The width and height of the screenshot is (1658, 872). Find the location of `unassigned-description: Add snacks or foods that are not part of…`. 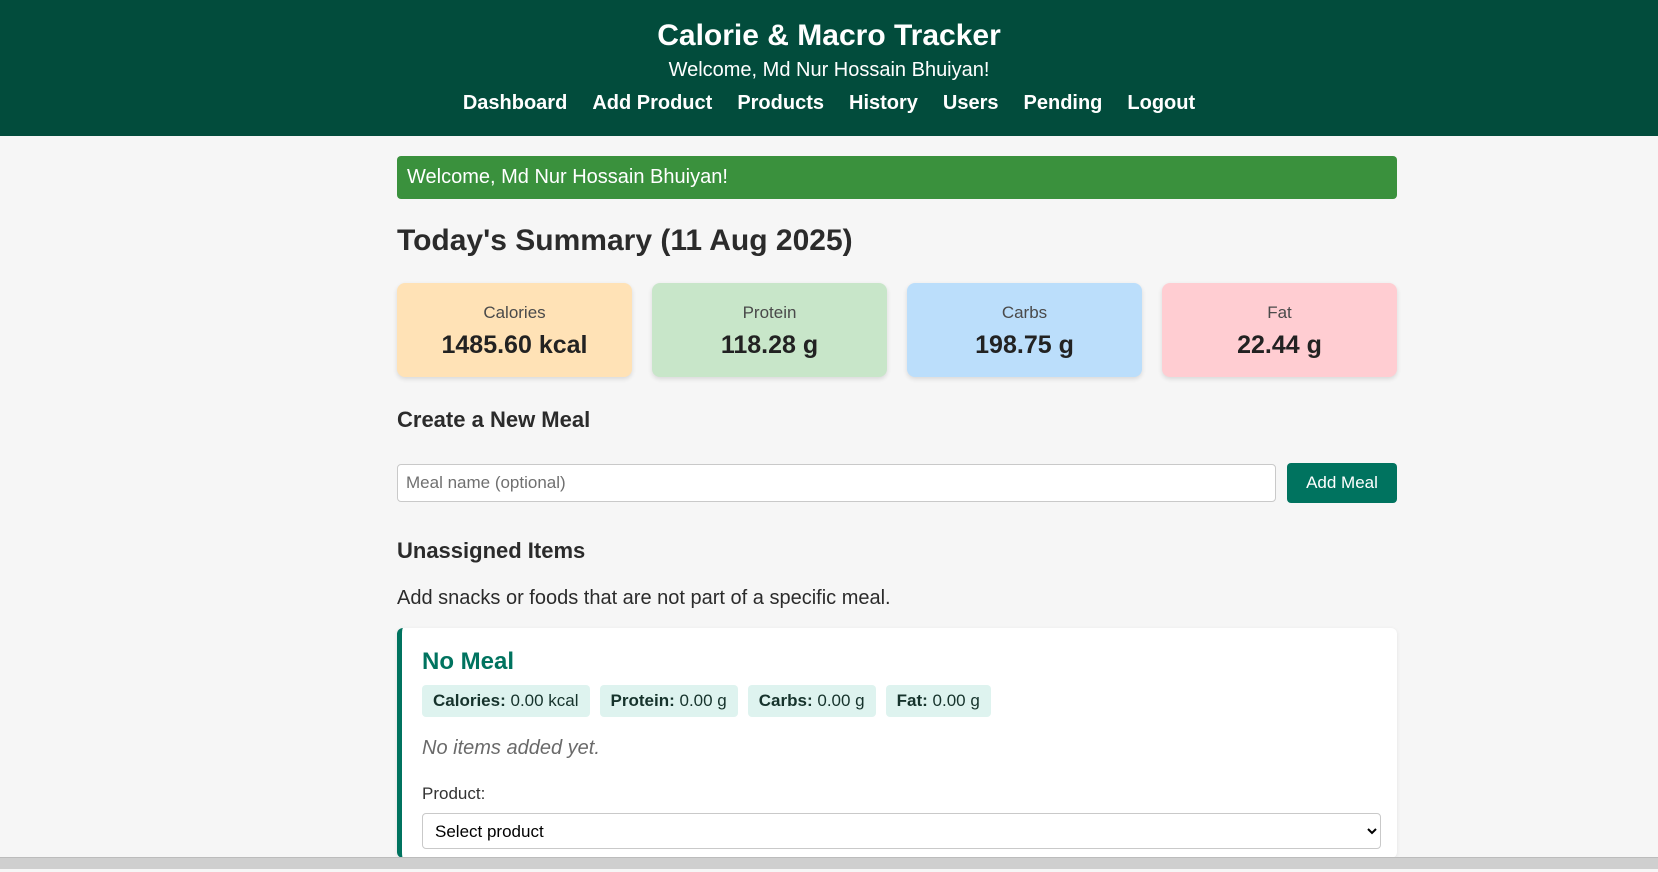

unassigned-description: Add snacks or foods that are not part of… is located at coordinates (644, 598).